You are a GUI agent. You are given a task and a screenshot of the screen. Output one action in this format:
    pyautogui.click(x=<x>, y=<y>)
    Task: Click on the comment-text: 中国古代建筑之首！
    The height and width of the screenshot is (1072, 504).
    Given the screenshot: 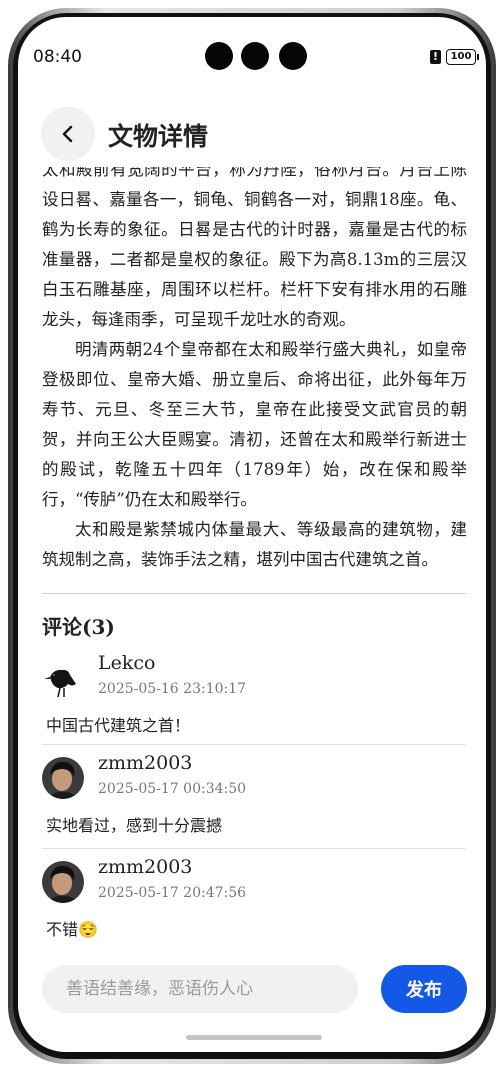 What is the action you would take?
    pyautogui.click(x=118, y=725)
    